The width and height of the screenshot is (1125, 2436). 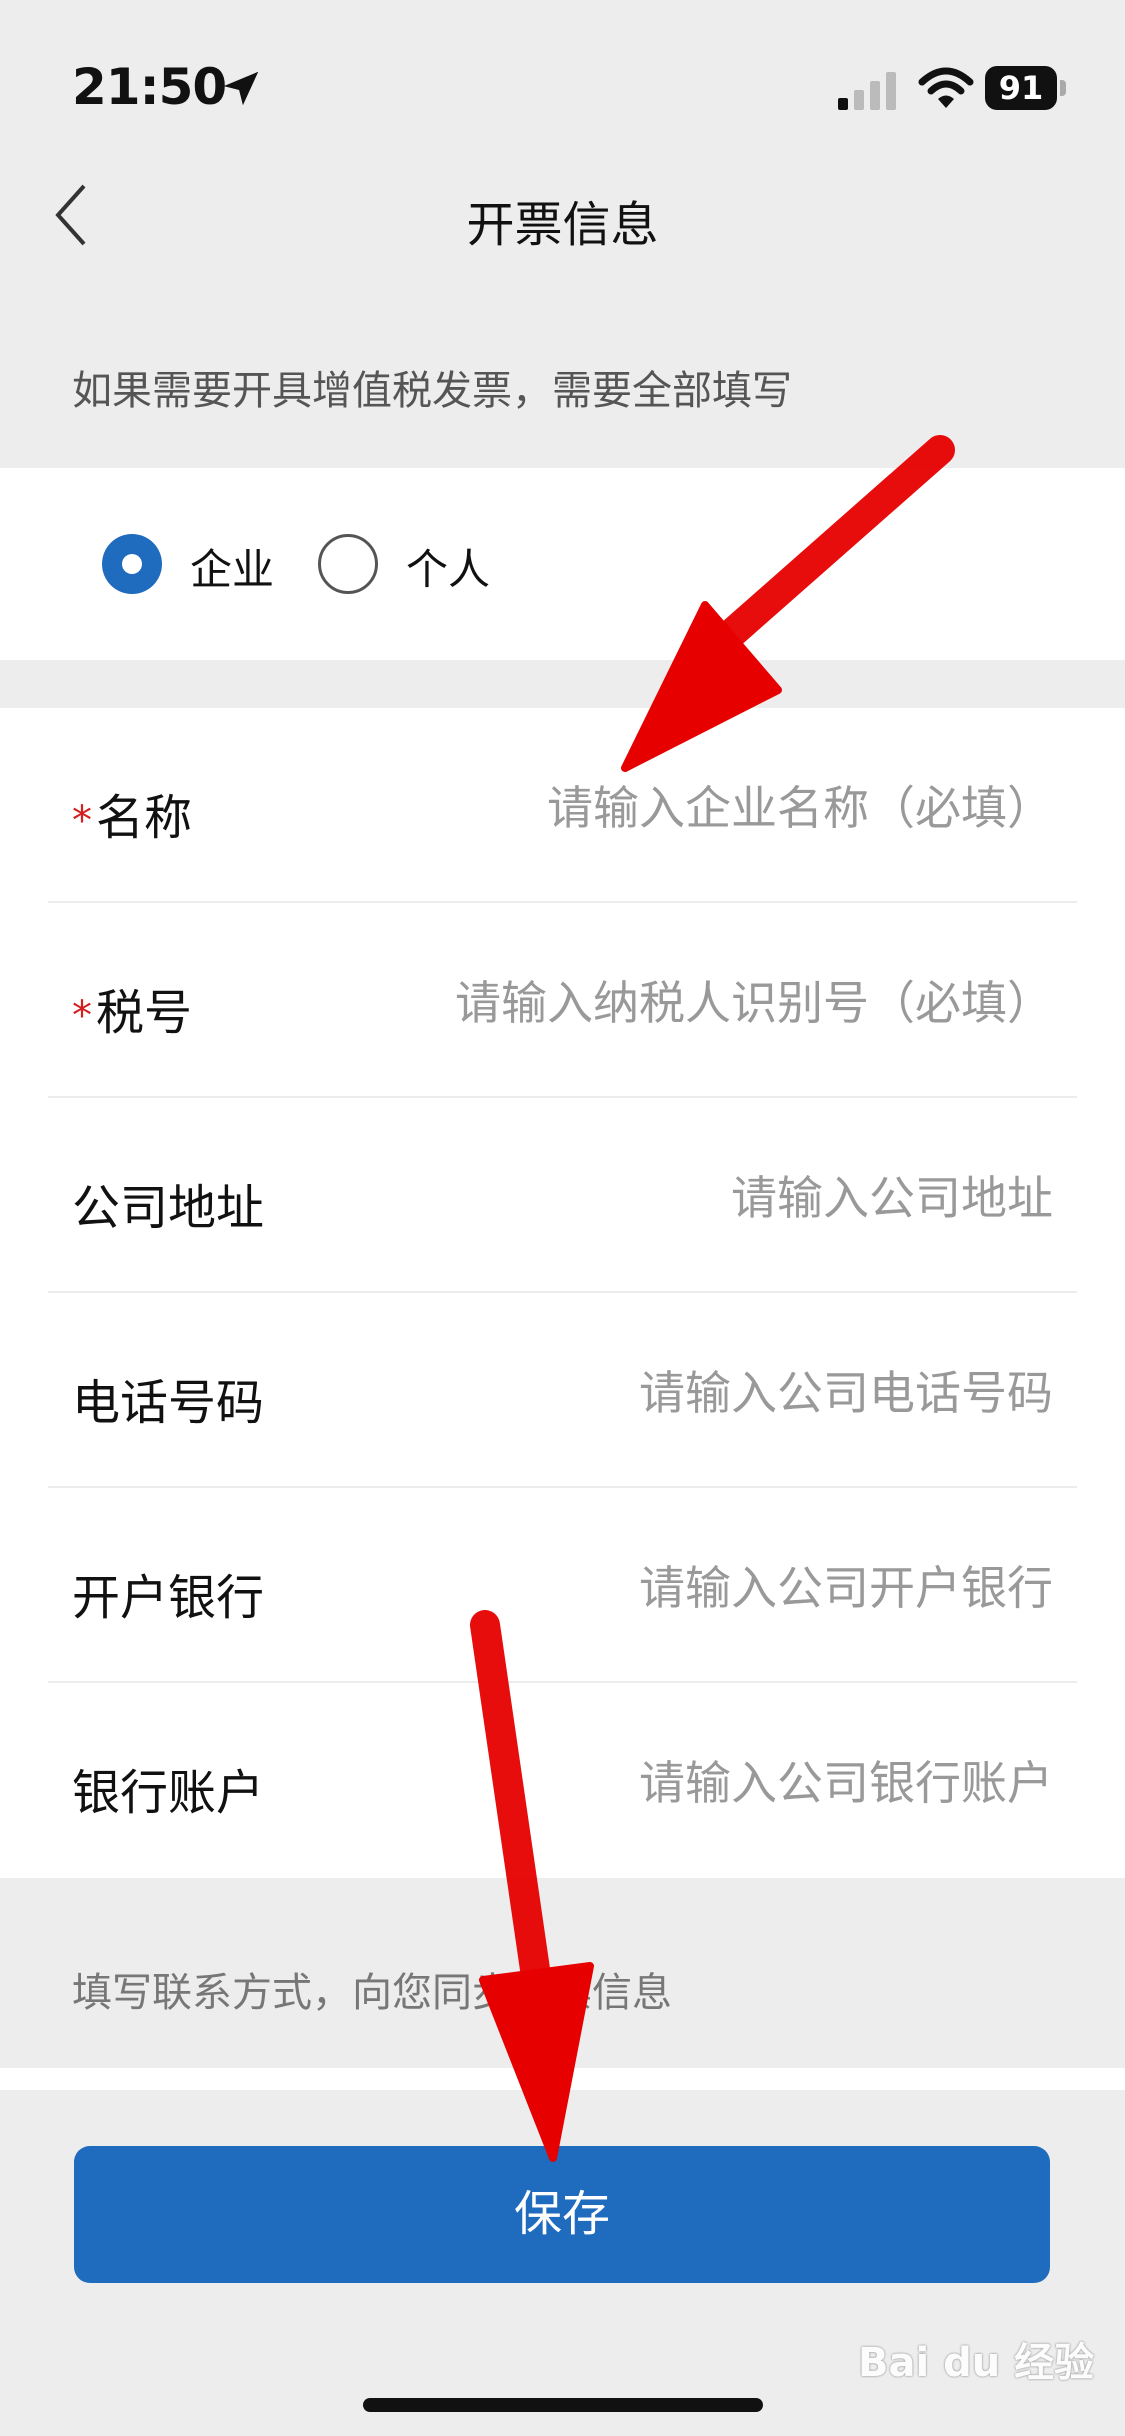 I want to click on battery-level: 91, so click(x=1021, y=88).